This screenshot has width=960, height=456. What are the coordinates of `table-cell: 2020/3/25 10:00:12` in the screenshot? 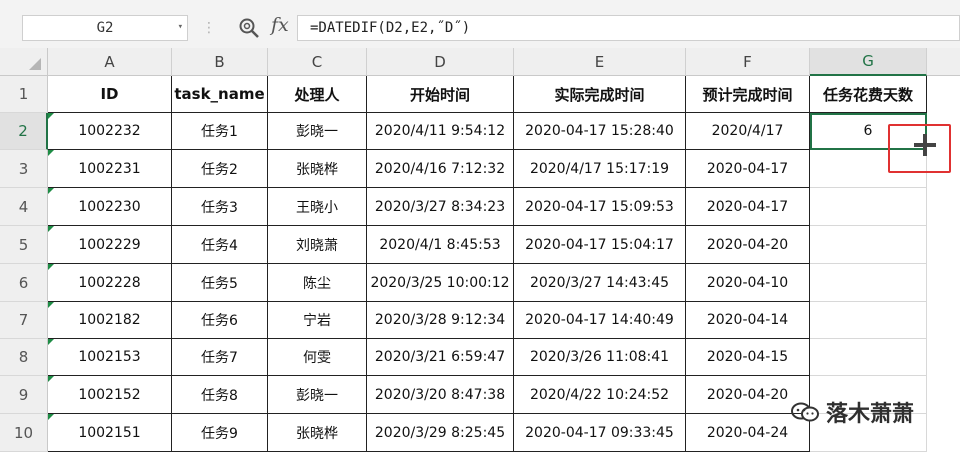 It's located at (440, 283).